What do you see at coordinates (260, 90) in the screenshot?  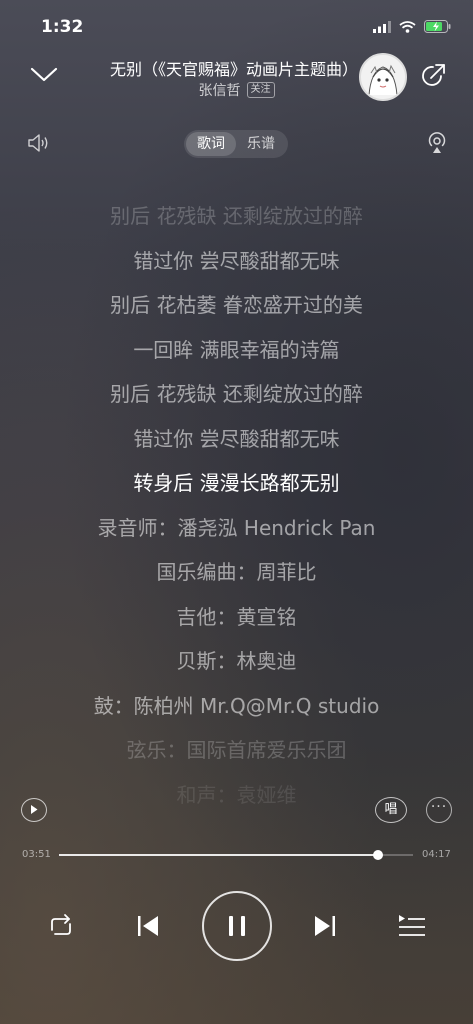 I see `follow-button: 关注` at bounding box center [260, 90].